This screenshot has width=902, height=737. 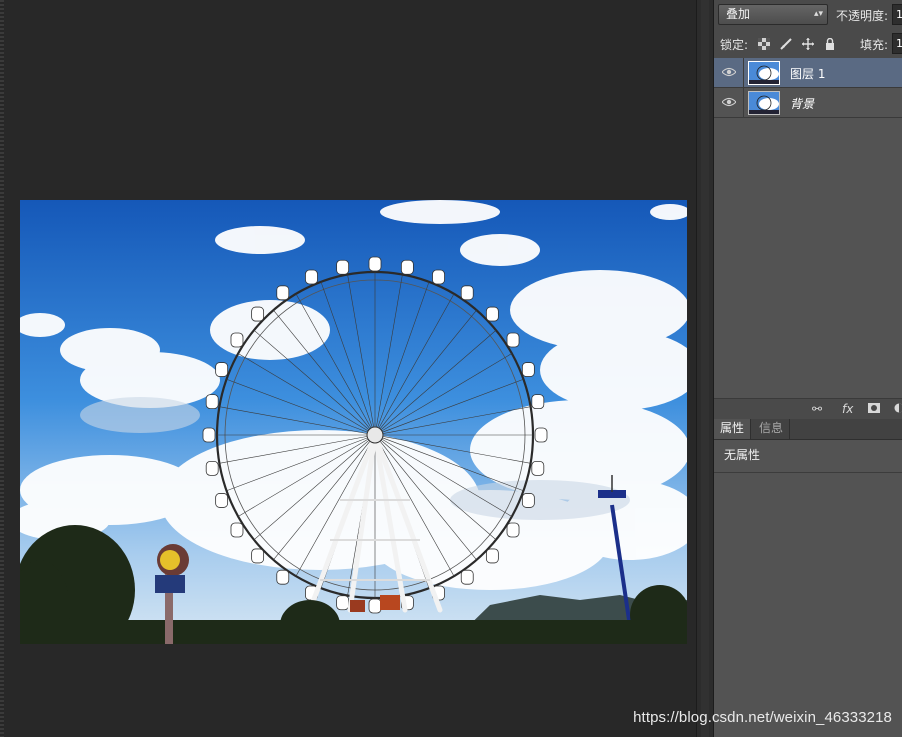 What do you see at coordinates (742, 455) in the screenshot?
I see `no-properties-text: 无属性` at bounding box center [742, 455].